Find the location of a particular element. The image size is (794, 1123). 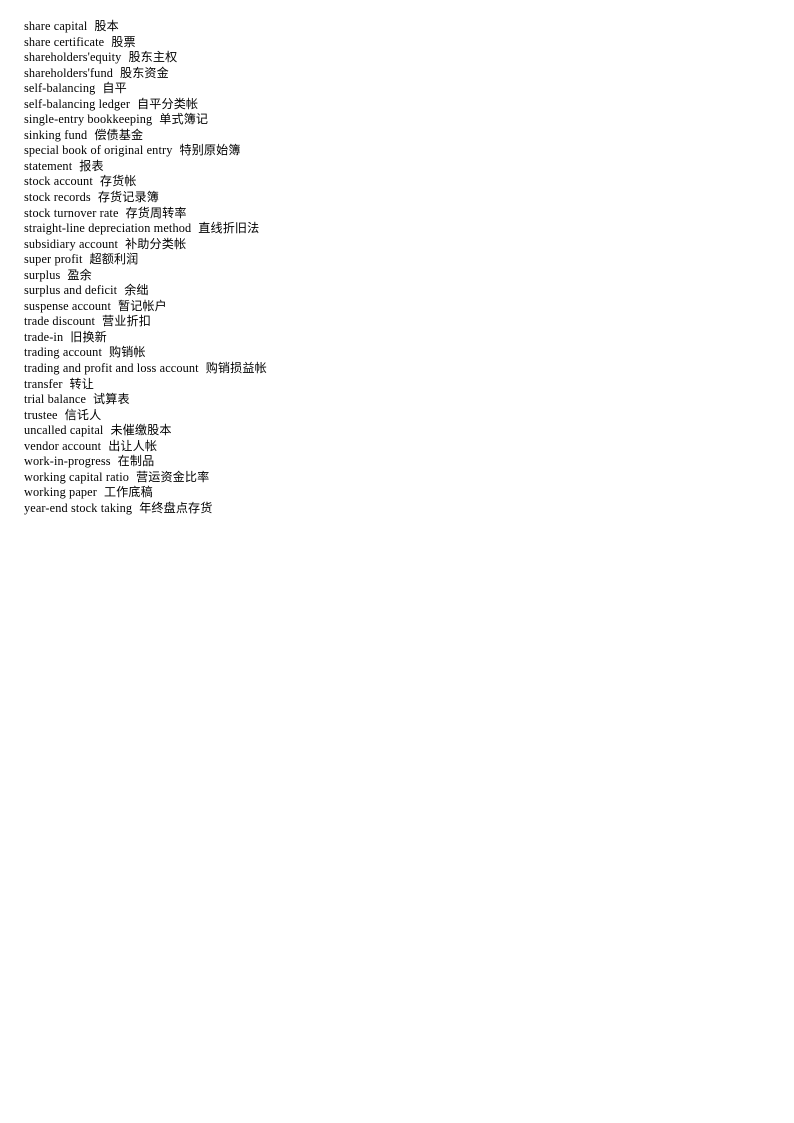

glossary-gloss-chinese: 年终盘点存货 is located at coordinates (176, 507).